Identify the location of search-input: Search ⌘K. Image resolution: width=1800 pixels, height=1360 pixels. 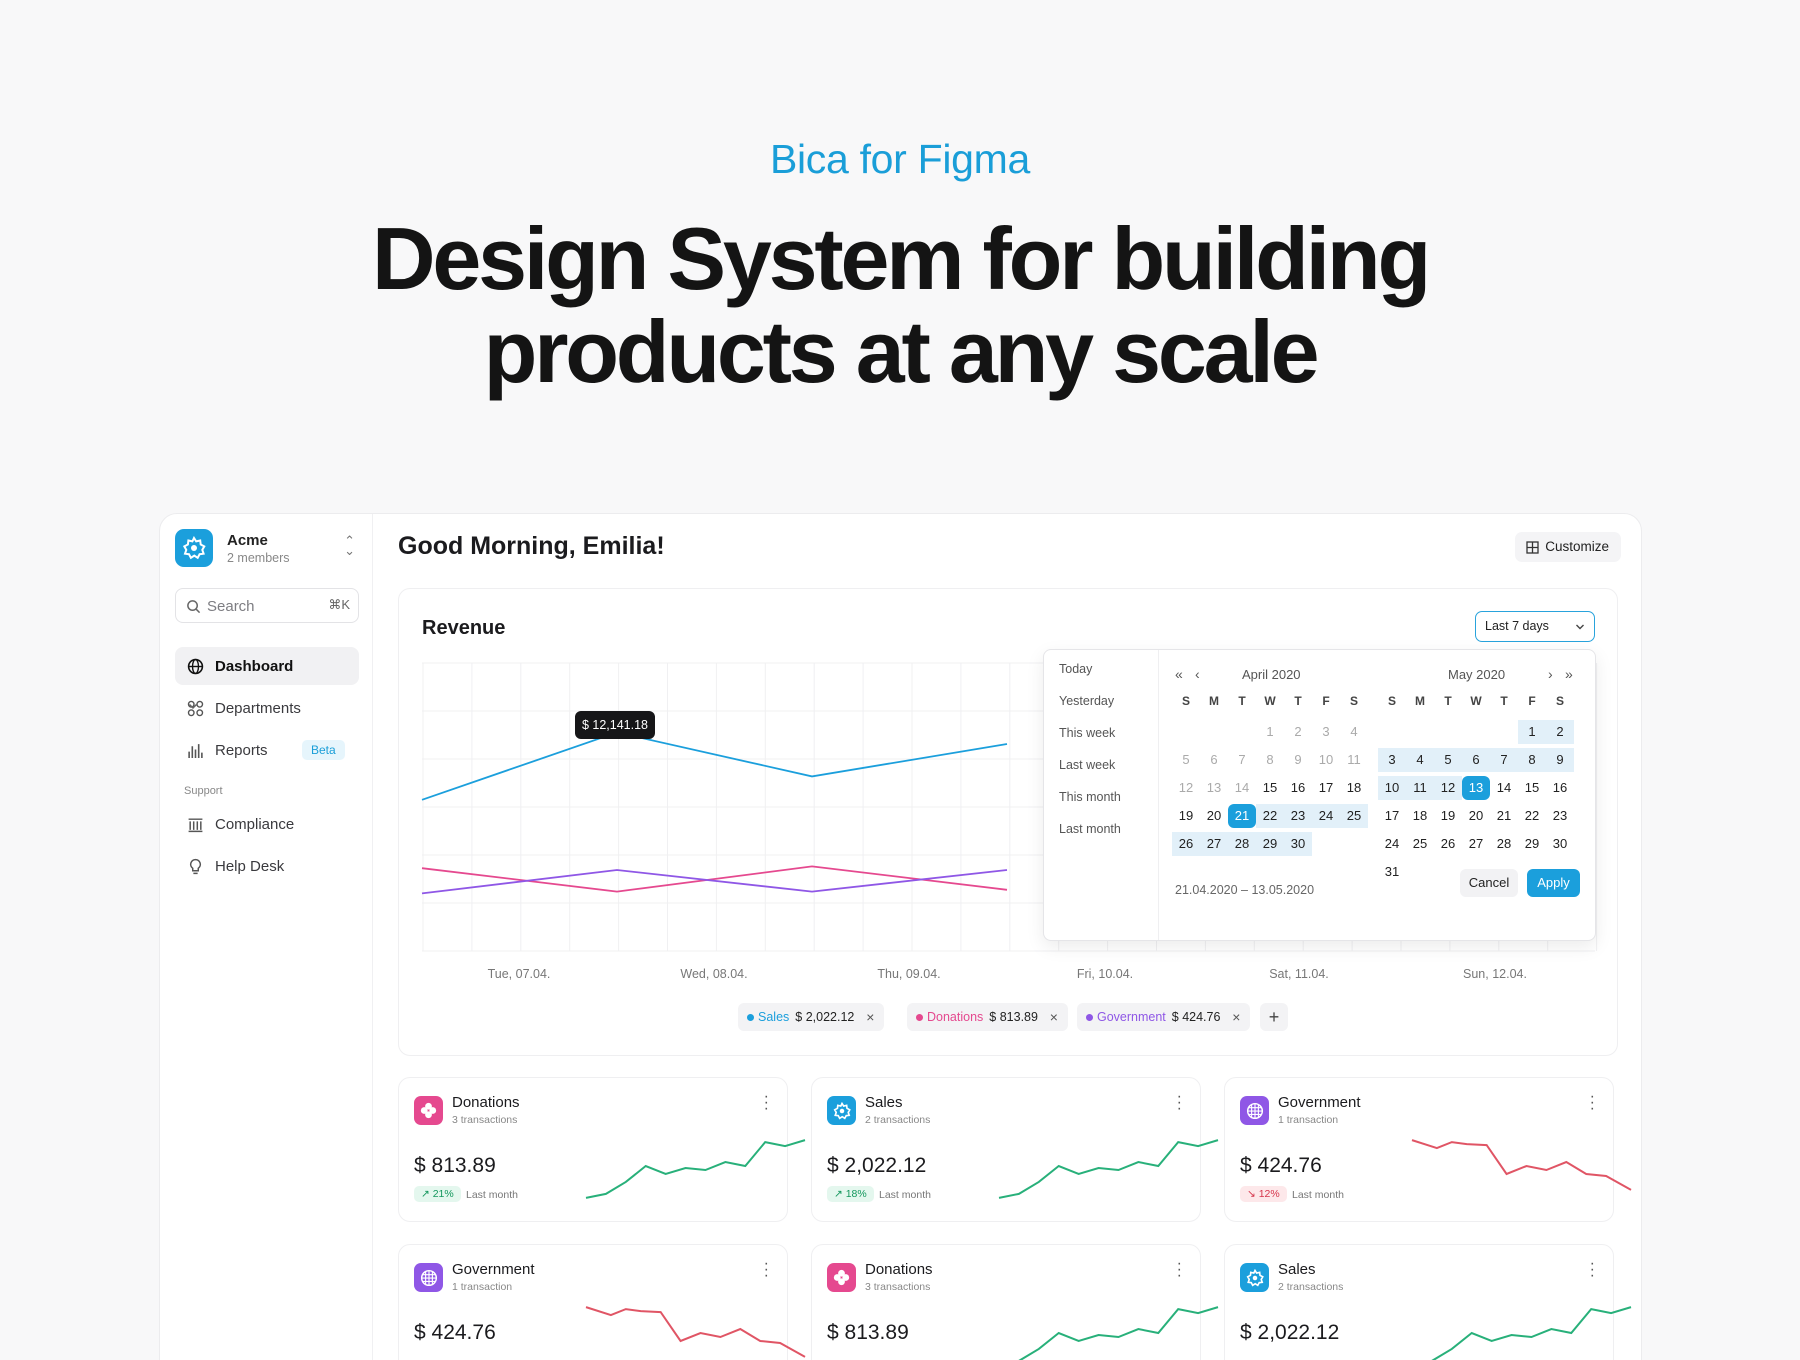
(267, 605).